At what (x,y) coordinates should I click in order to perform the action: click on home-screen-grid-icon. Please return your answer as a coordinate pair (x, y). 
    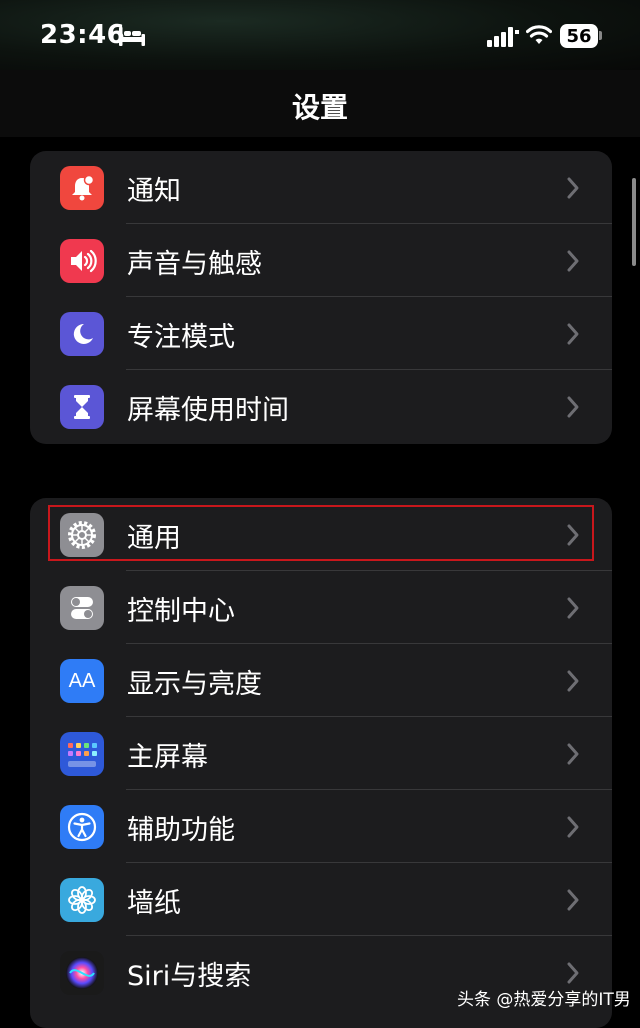
    Looking at the image, I should click on (82, 754).